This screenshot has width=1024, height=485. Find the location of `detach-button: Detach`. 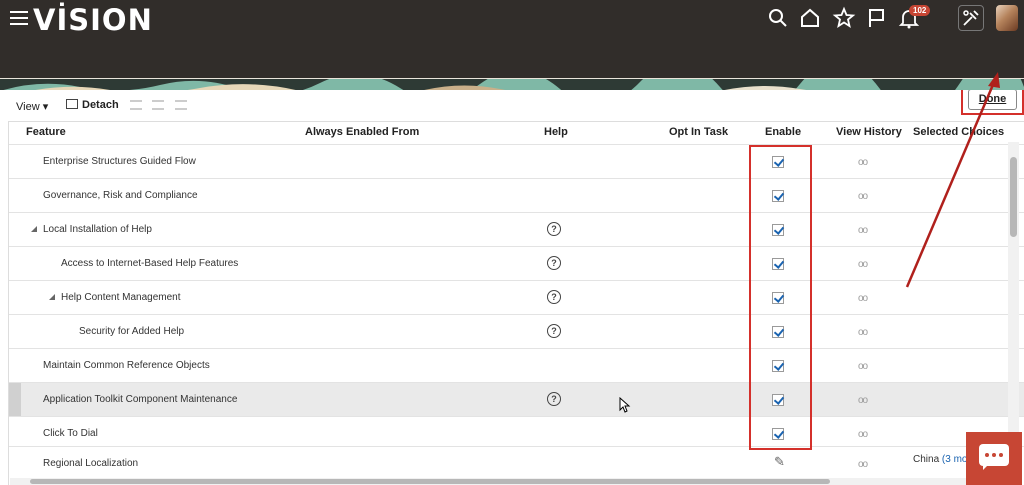

detach-button: Detach is located at coordinates (92, 105).